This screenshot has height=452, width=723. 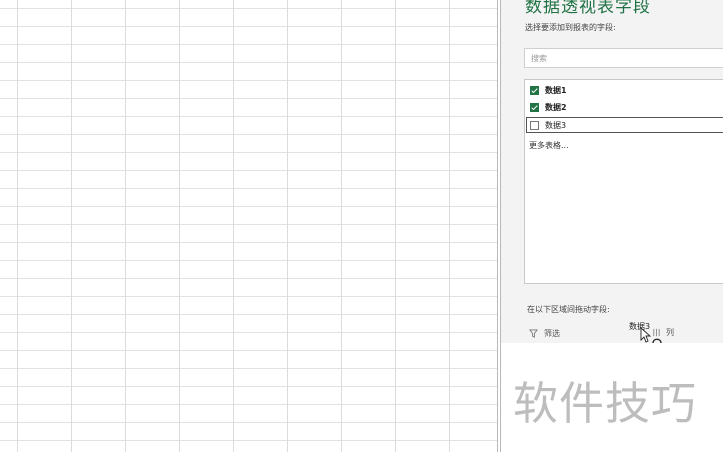 I want to click on field-label: 数据1, so click(x=556, y=90).